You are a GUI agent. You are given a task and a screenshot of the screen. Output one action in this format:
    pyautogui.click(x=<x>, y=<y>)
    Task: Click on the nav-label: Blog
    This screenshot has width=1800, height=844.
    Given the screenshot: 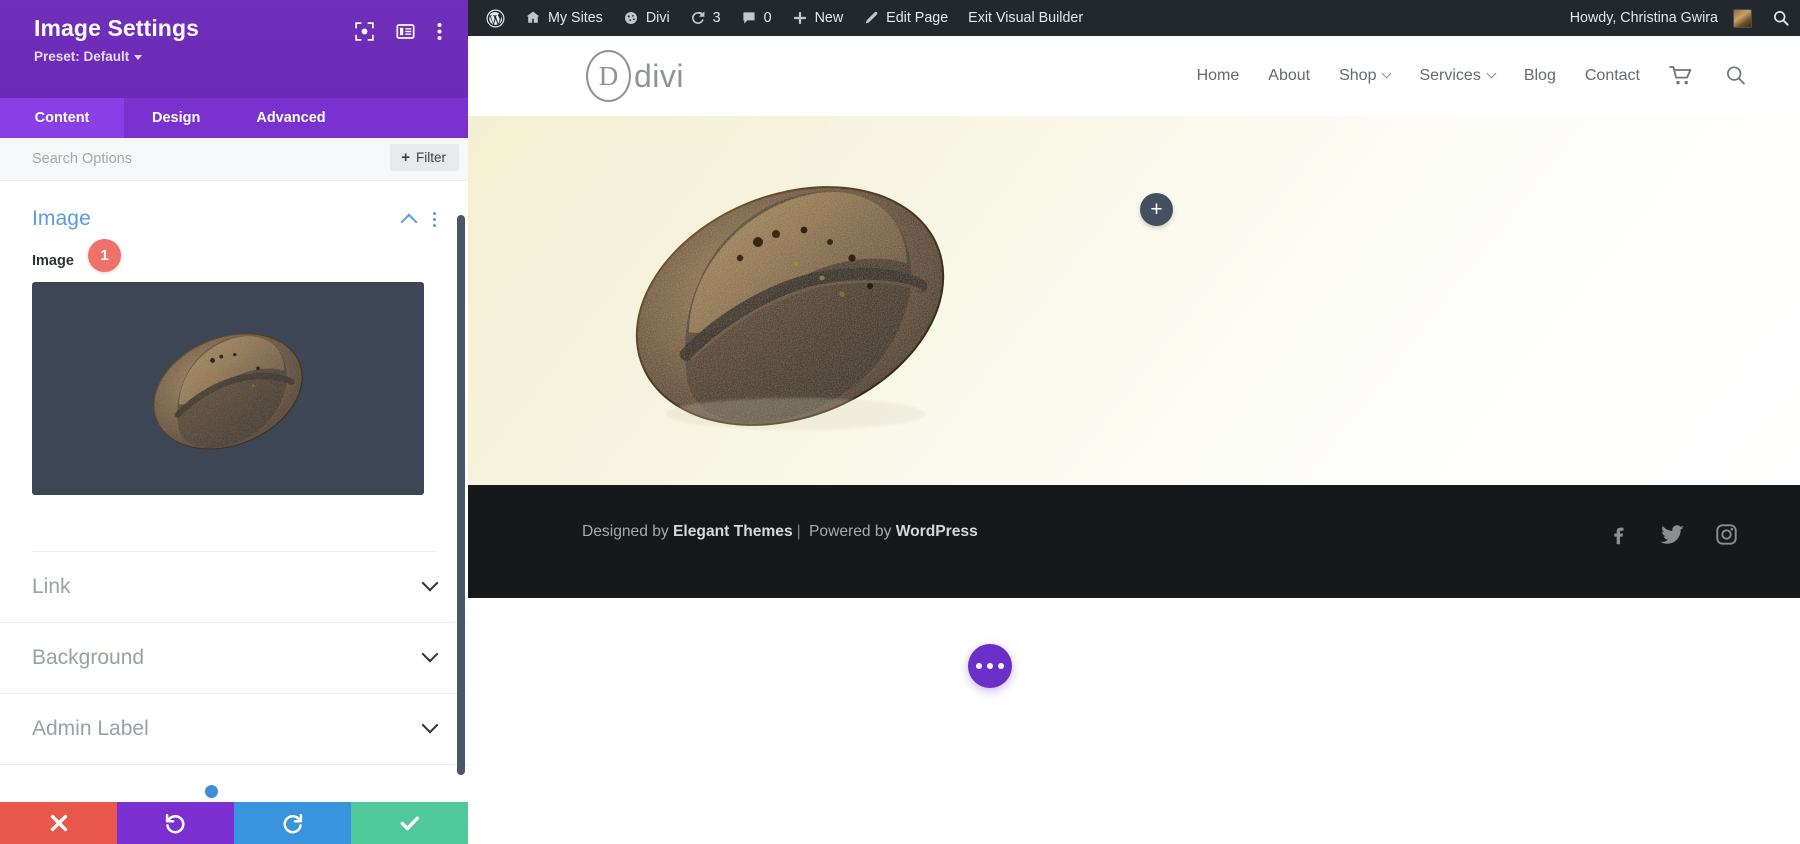 What is the action you would take?
    pyautogui.click(x=1539, y=75)
    